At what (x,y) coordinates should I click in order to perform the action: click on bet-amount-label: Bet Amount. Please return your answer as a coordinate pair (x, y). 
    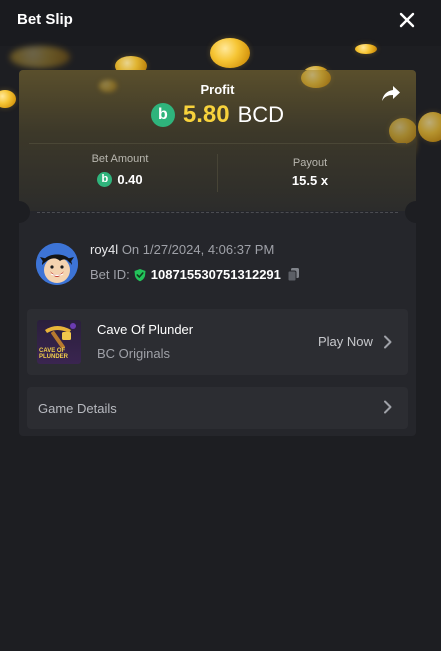
    Looking at the image, I should click on (120, 159).